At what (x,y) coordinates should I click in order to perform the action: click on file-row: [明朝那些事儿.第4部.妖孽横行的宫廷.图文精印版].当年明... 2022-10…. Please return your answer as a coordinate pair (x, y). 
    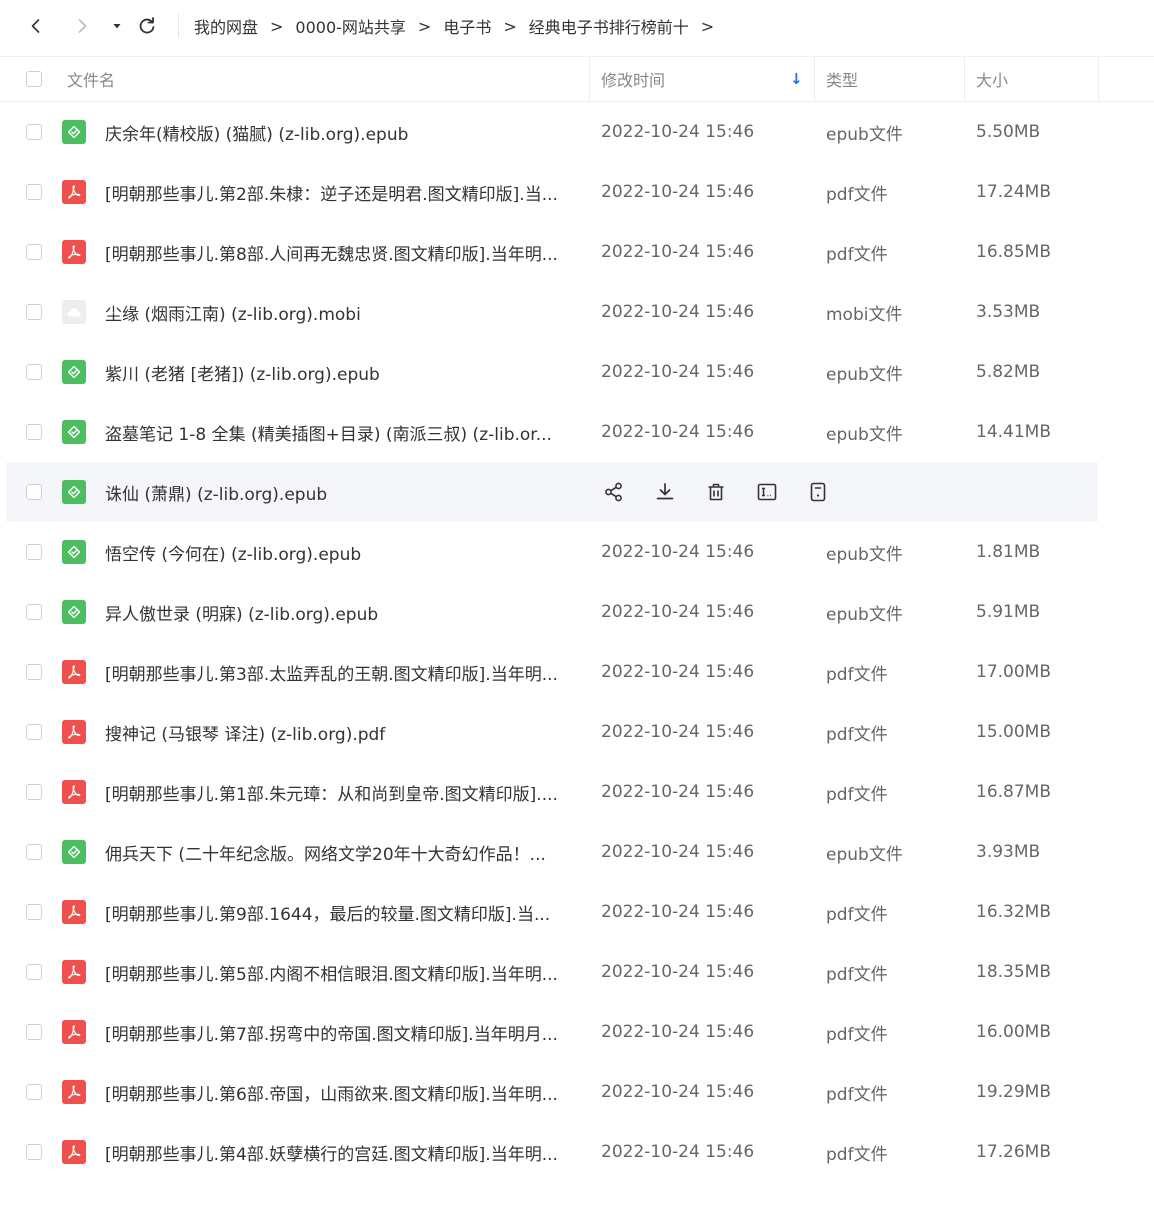
    Looking at the image, I should click on (552, 1152).